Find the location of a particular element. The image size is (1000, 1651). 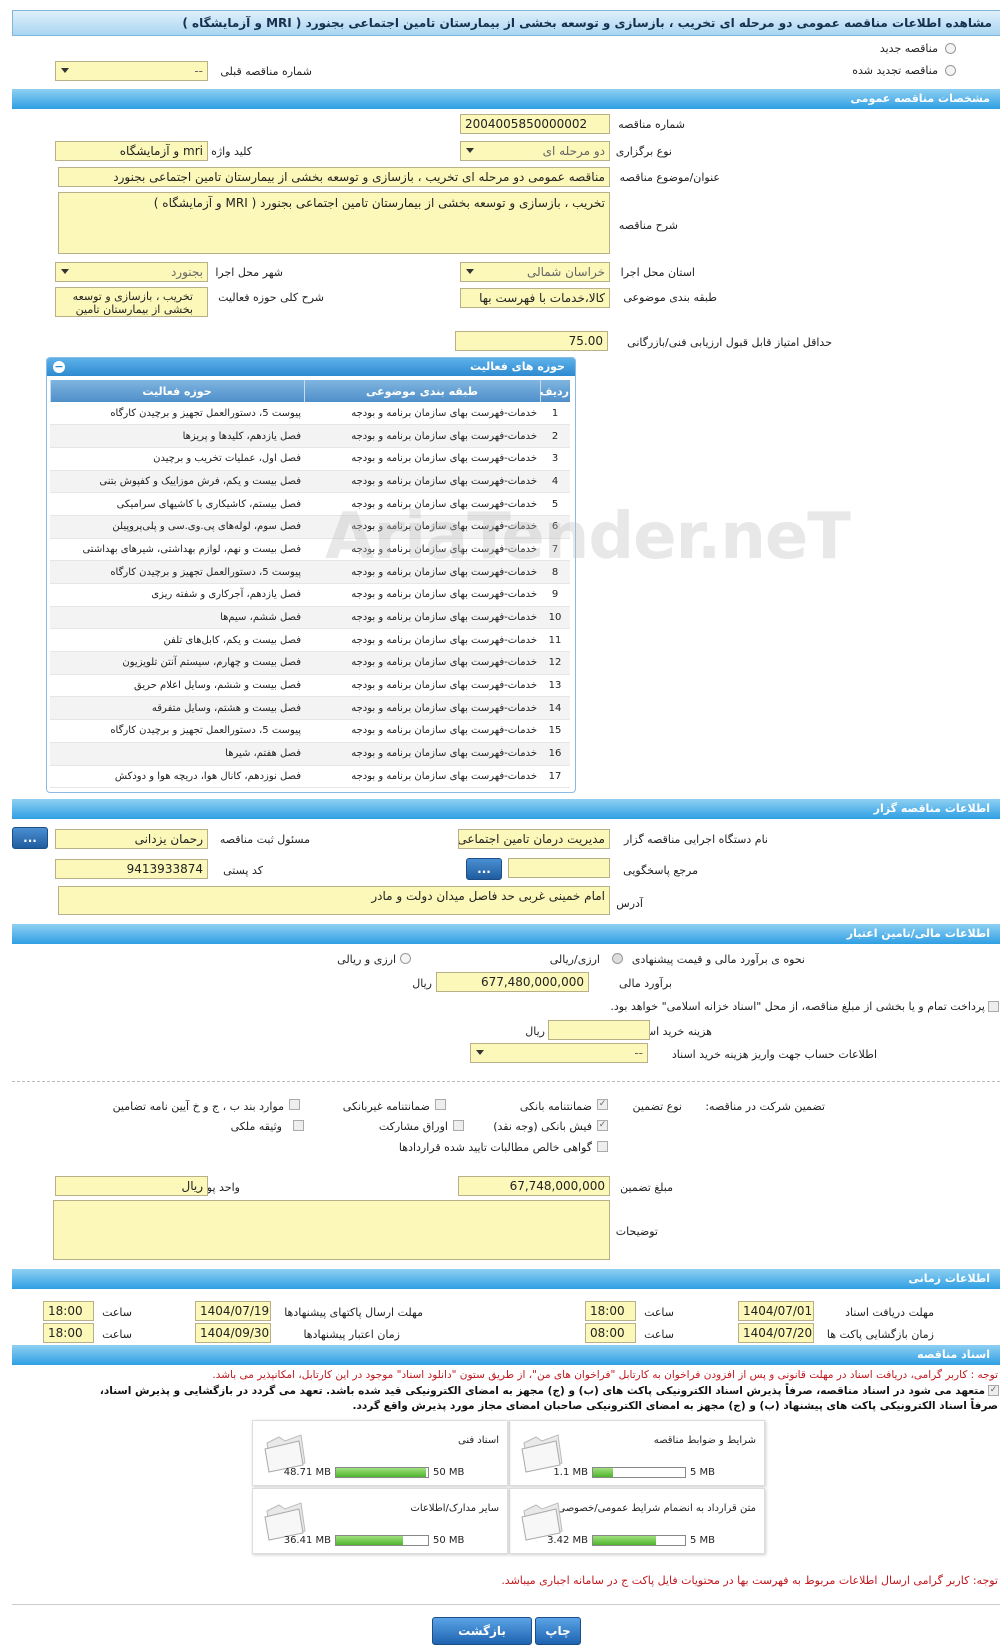

row-number: 4 is located at coordinates (555, 482).